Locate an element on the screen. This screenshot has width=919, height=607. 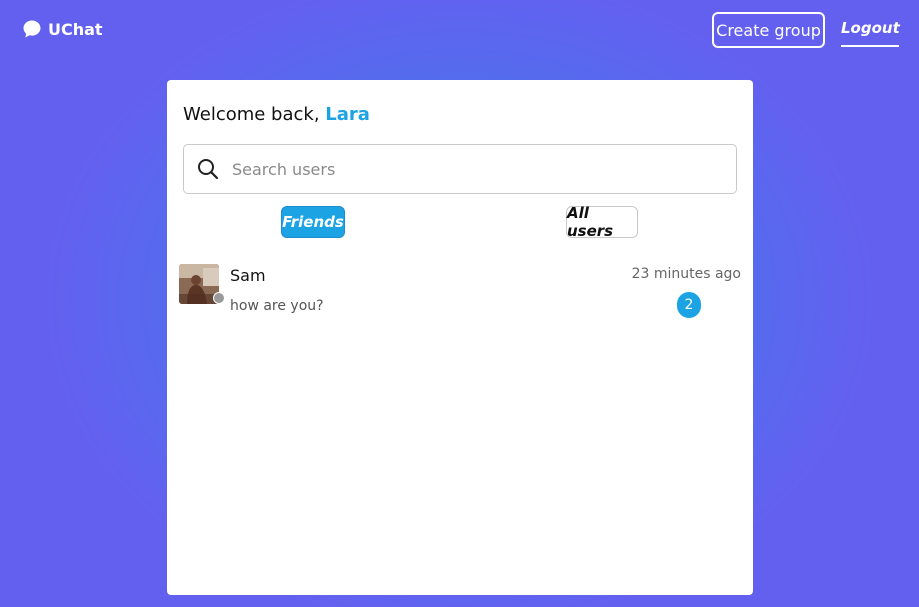
welcome-heading: Welcome back, Lara is located at coordinates (276, 114).